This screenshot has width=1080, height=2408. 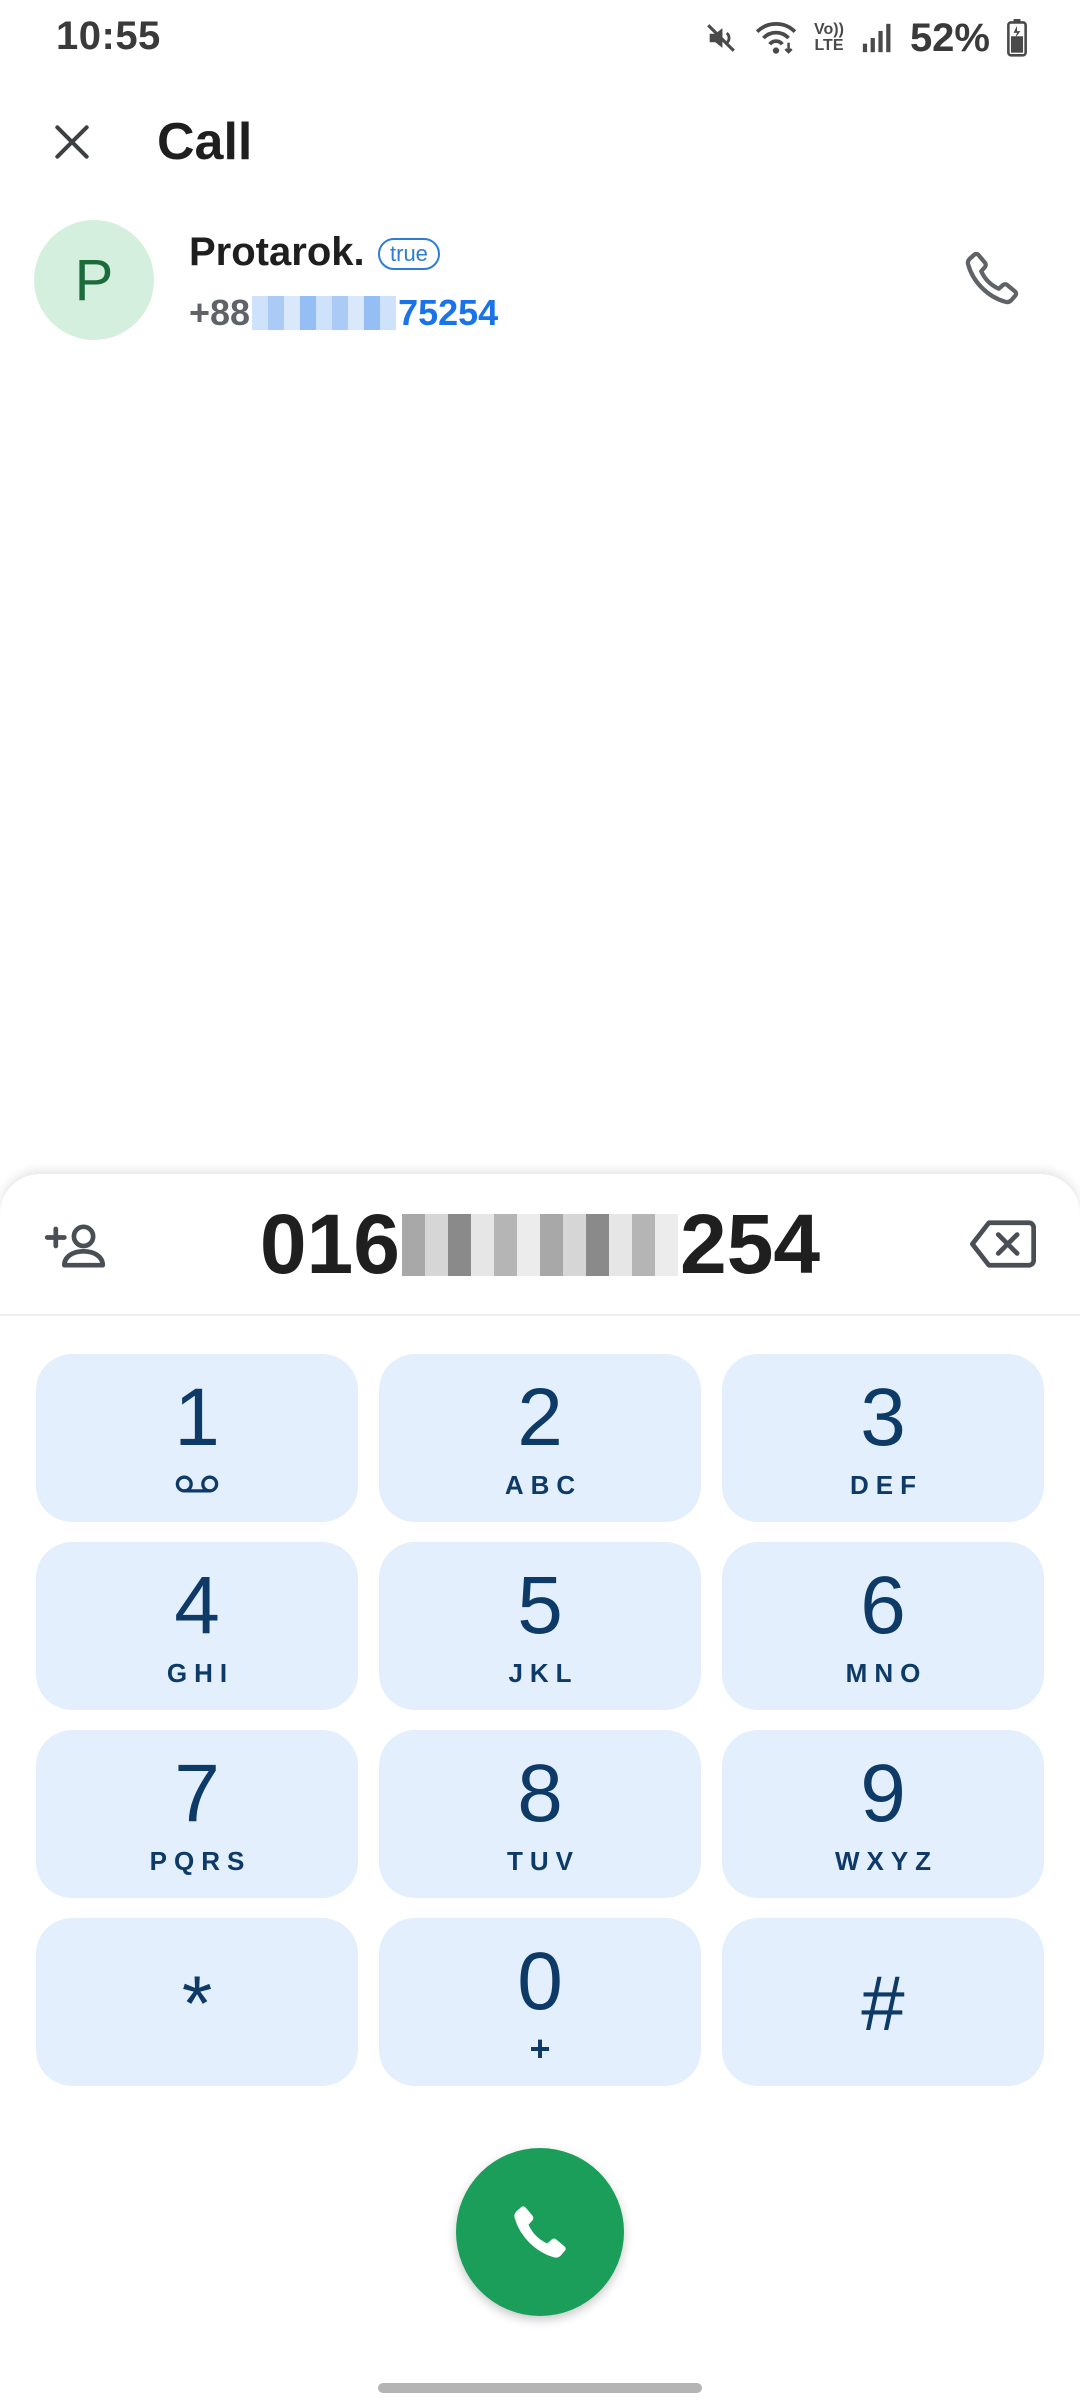 I want to click on key-digit: *, so click(x=197, y=2003).